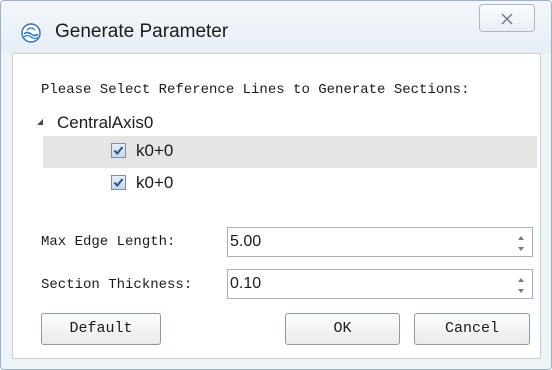 The height and width of the screenshot is (370, 552). I want to click on max-edge-length-spinbox, so click(380, 242).